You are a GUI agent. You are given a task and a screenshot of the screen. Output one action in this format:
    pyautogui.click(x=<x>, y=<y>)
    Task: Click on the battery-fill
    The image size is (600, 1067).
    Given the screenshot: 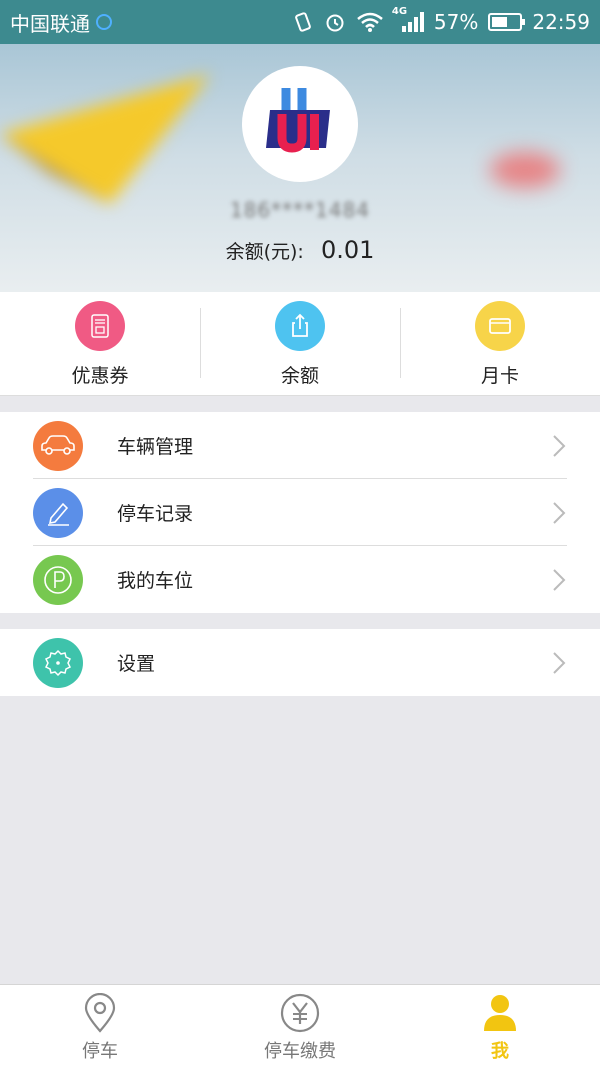 What is the action you would take?
    pyautogui.click(x=500, y=22)
    